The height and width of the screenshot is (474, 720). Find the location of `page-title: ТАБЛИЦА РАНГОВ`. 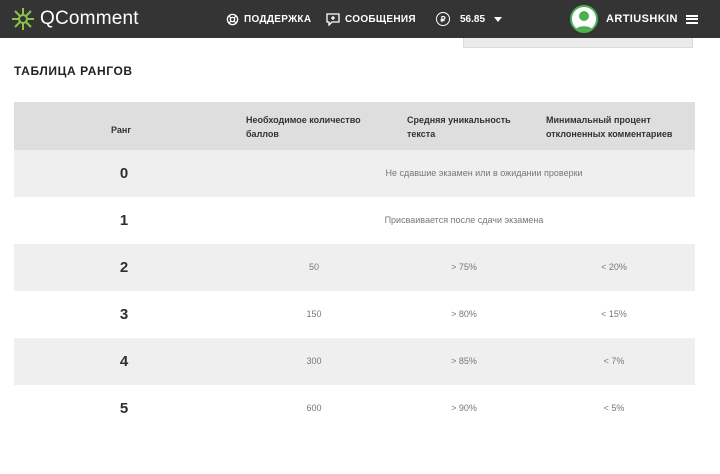

page-title: ТАБЛИЦА РАНГОВ is located at coordinates (73, 71).